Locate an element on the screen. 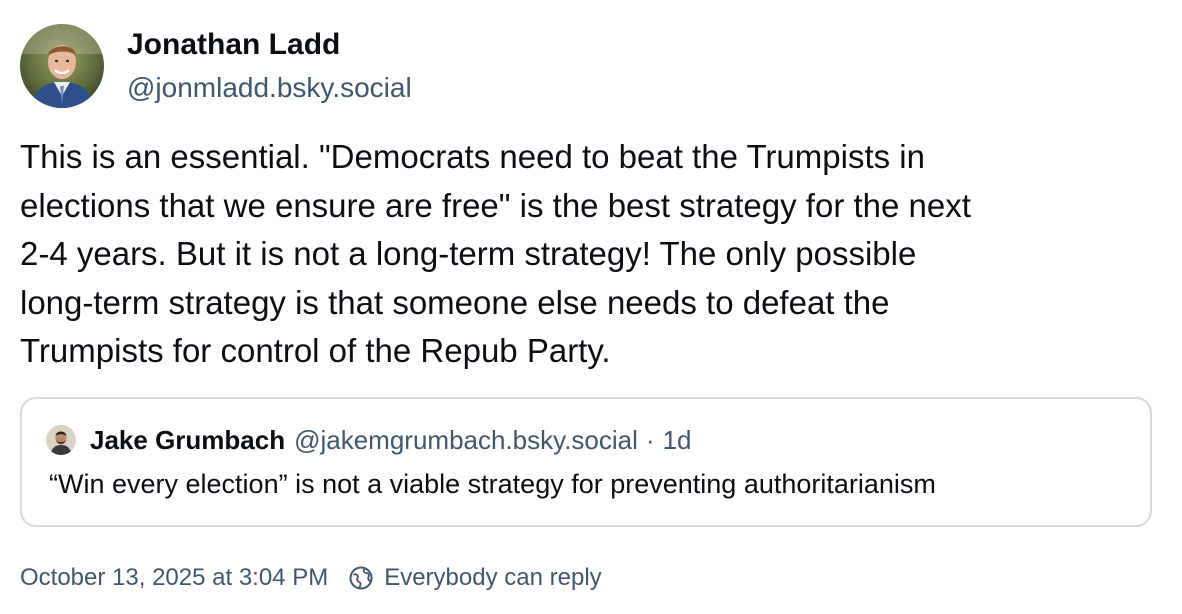 The width and height of the screenshot is (1182, 614). author-handle: @jonmladd.bsky.social is located at coordinates (269, 88).